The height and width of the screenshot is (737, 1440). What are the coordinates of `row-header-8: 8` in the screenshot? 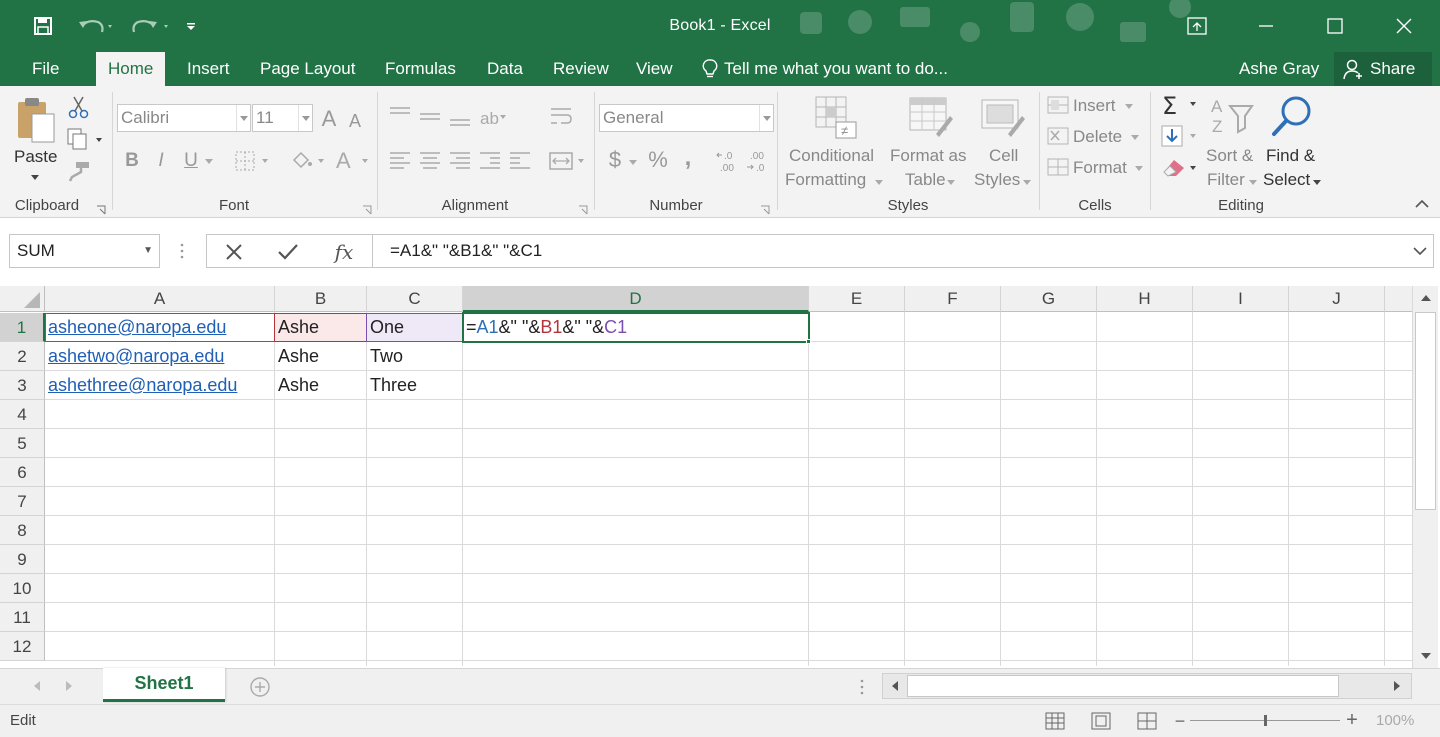 It's located at (22, 530).